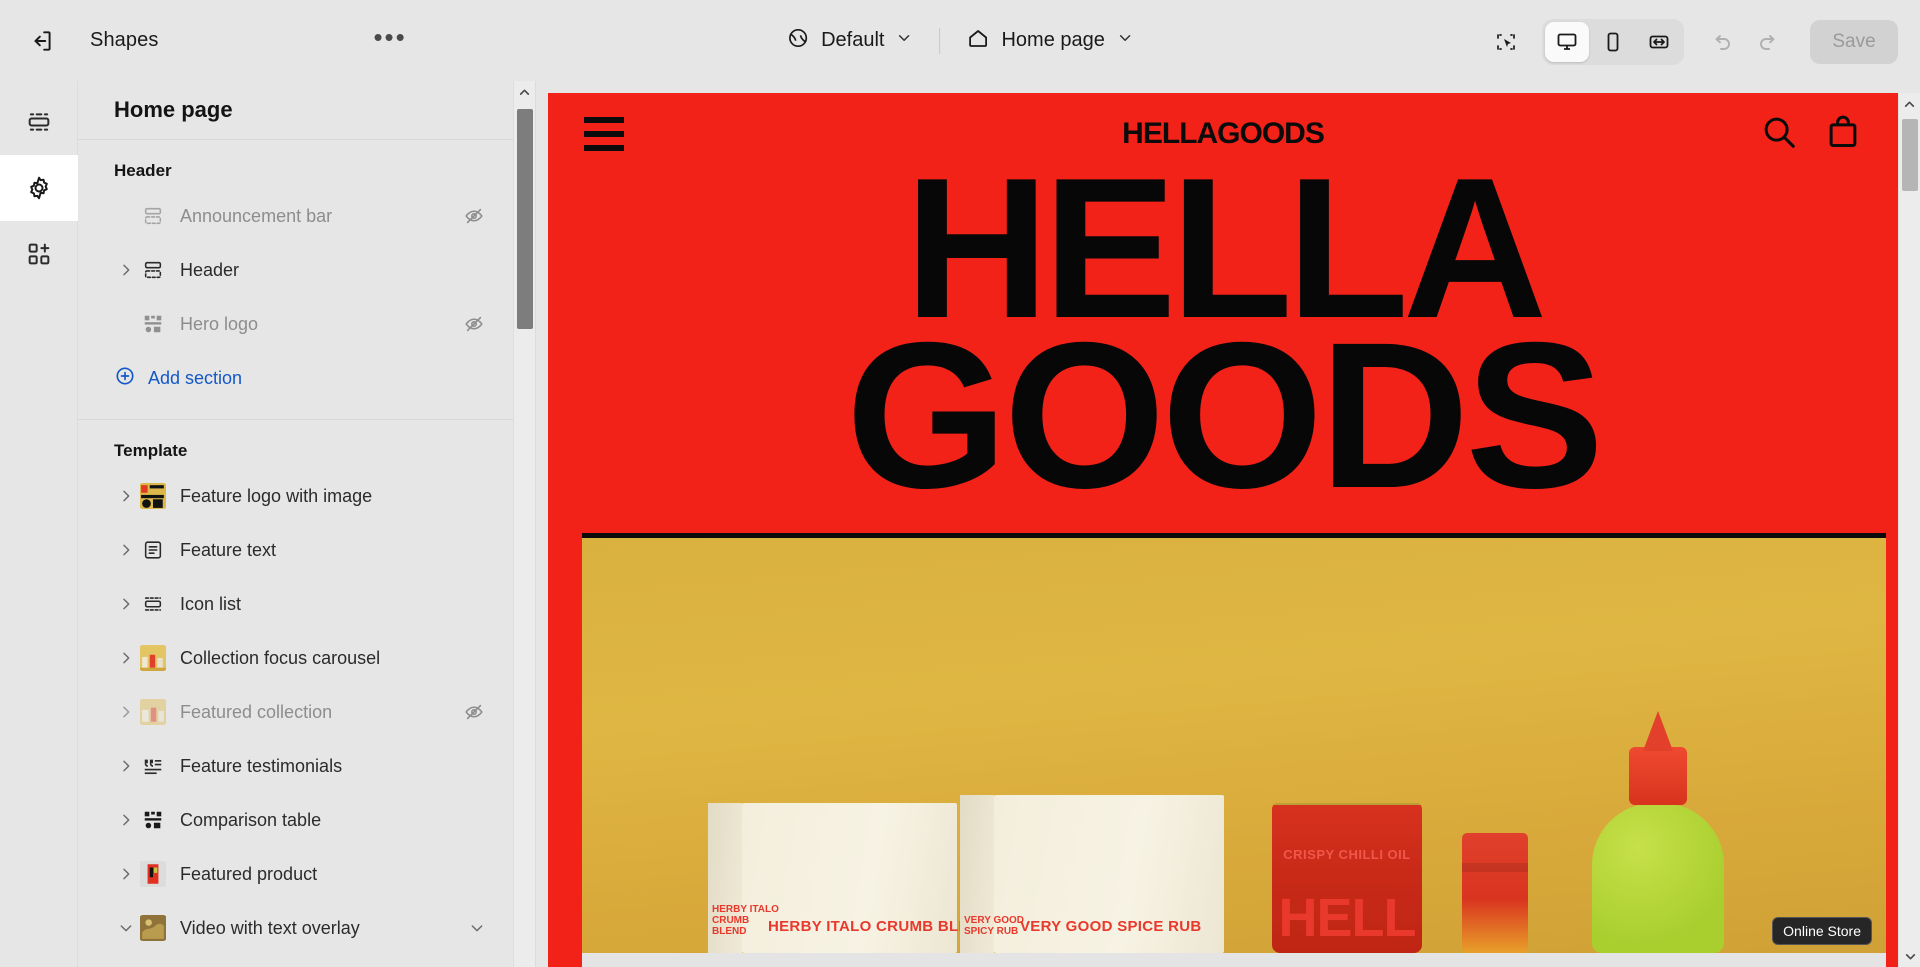  I want to click on product-red-bottle, so click(1495, 893).